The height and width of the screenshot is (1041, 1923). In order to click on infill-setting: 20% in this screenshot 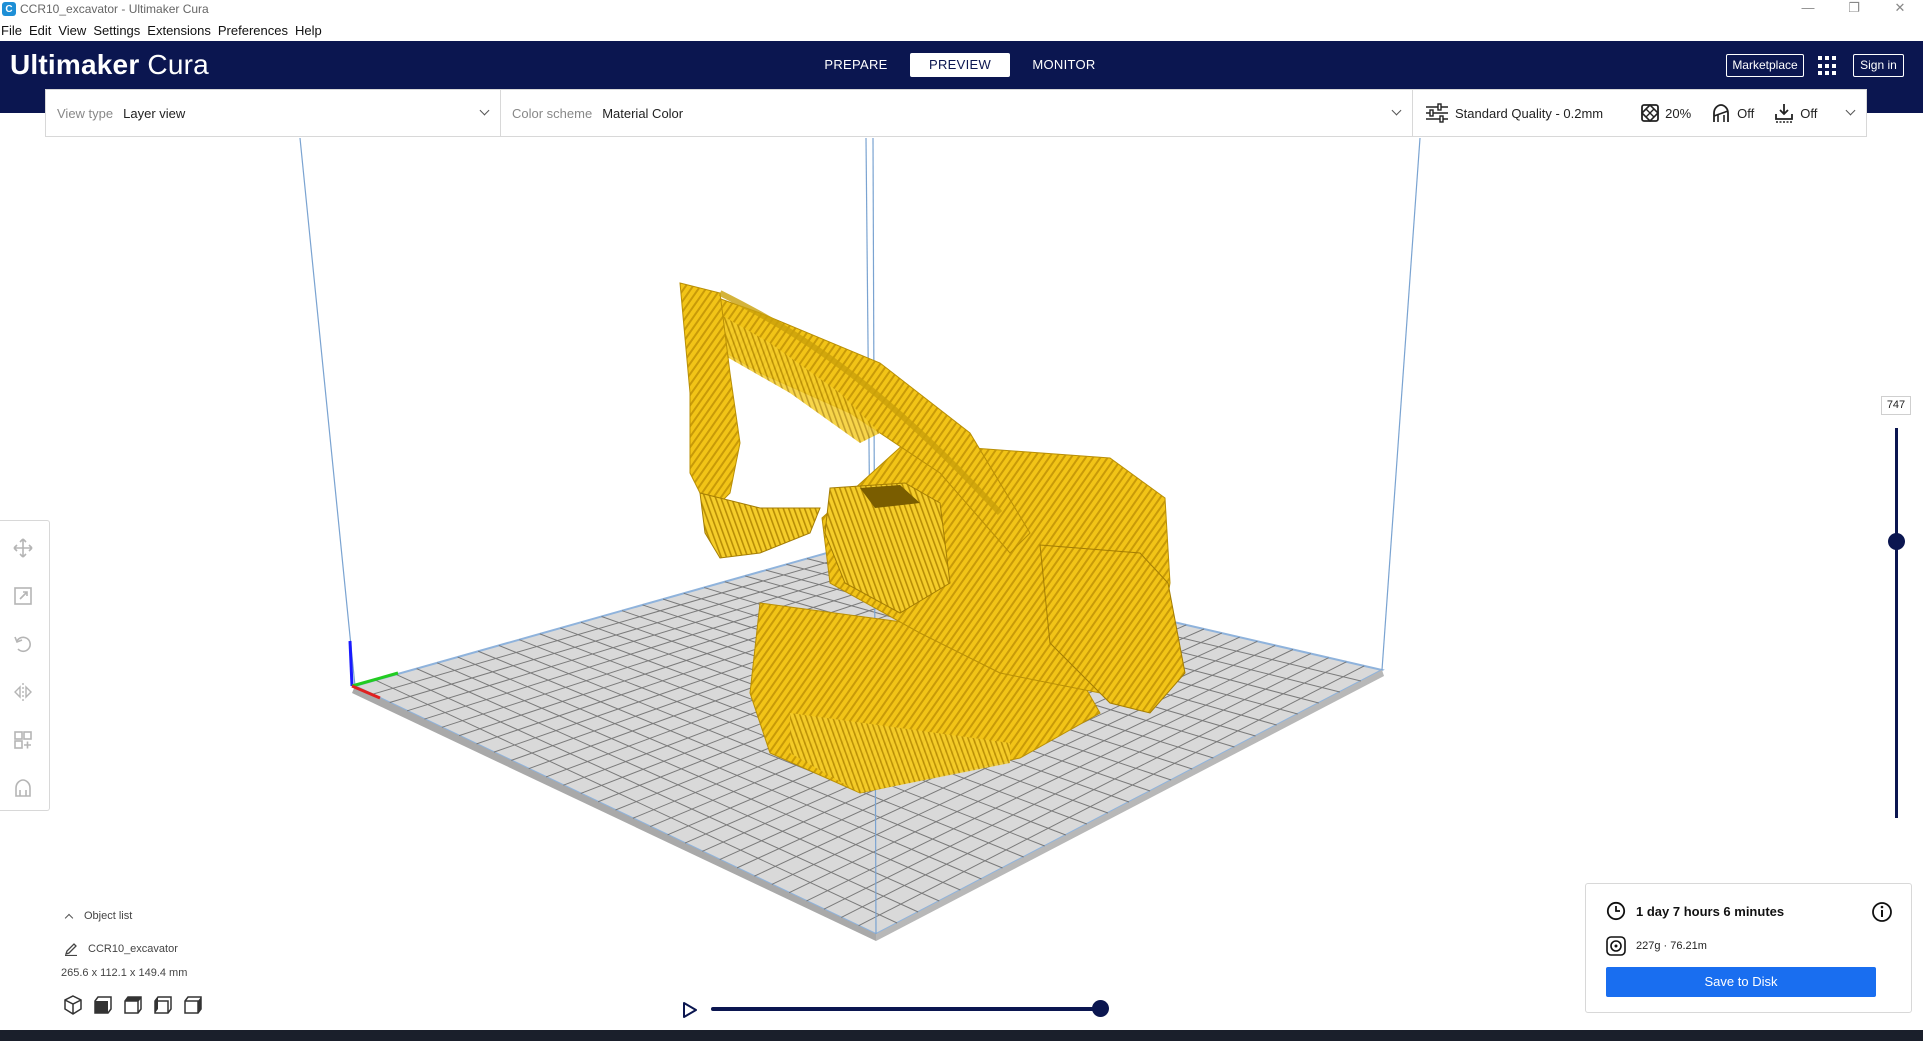, I will do `click(1666, 113)`.